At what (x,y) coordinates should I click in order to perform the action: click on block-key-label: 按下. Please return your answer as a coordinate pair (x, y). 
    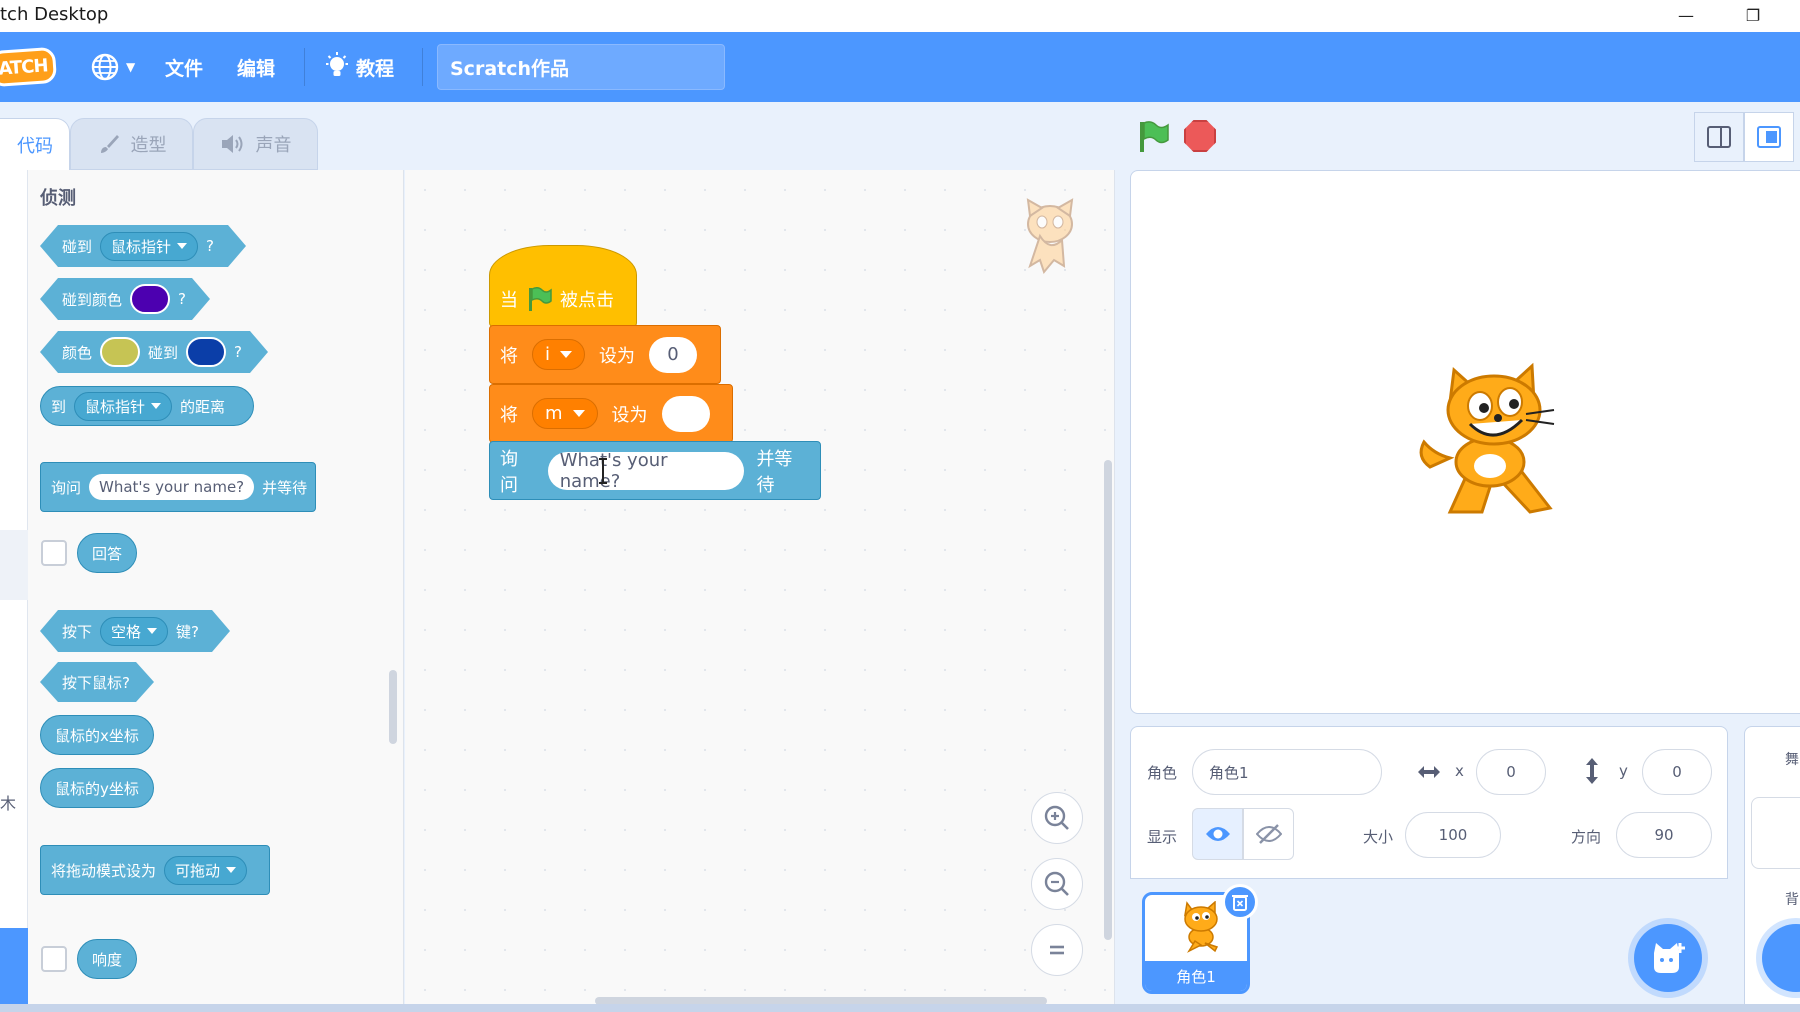
    Looking at the image, I should click on (77, 631).